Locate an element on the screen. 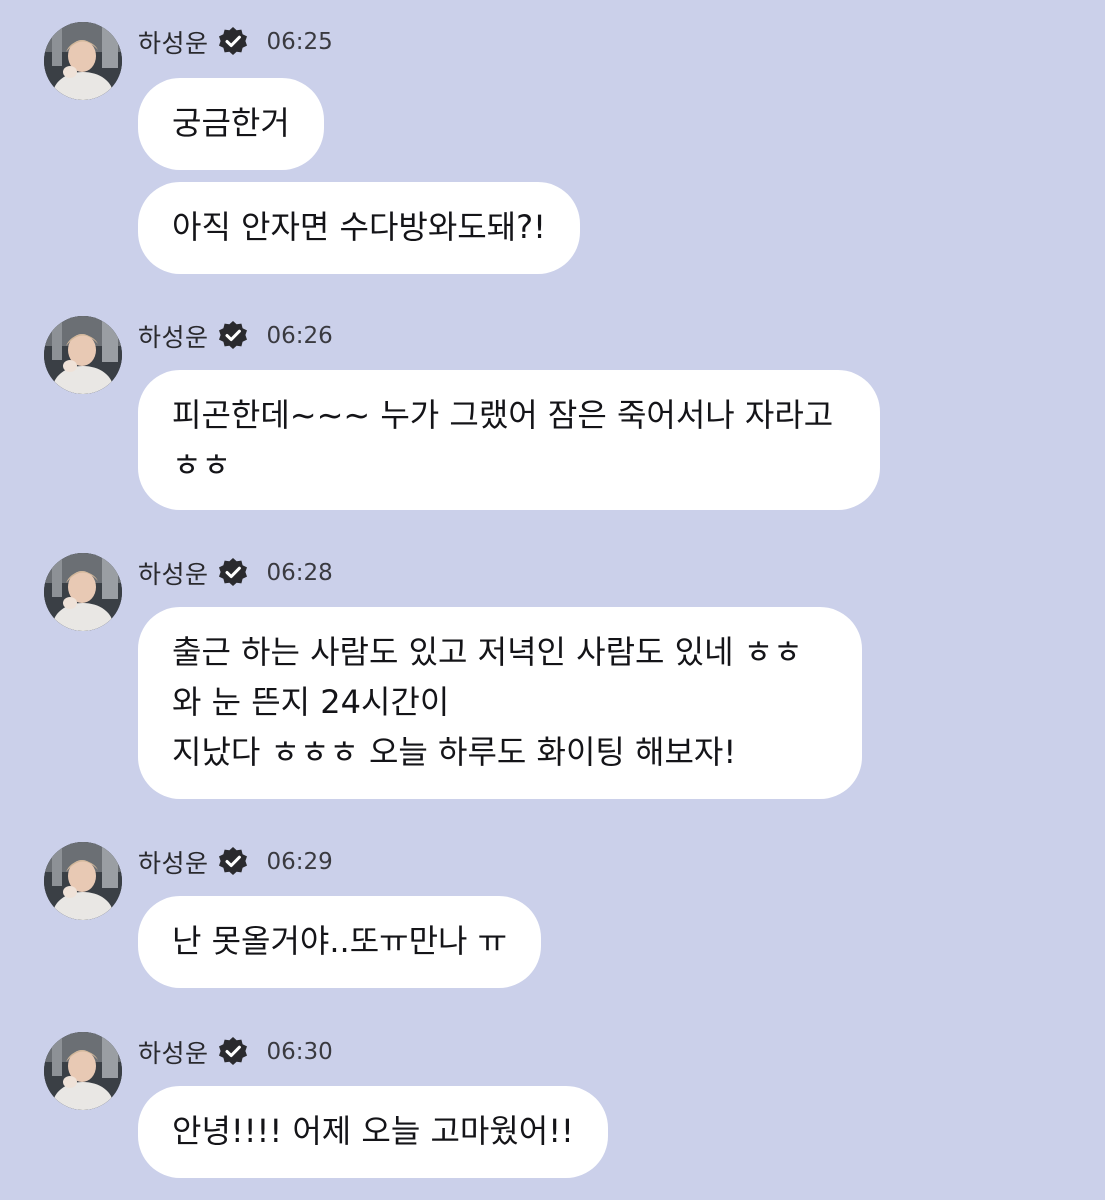  message-header: 하성운 06:30 is located at coordinates (235, 1052).